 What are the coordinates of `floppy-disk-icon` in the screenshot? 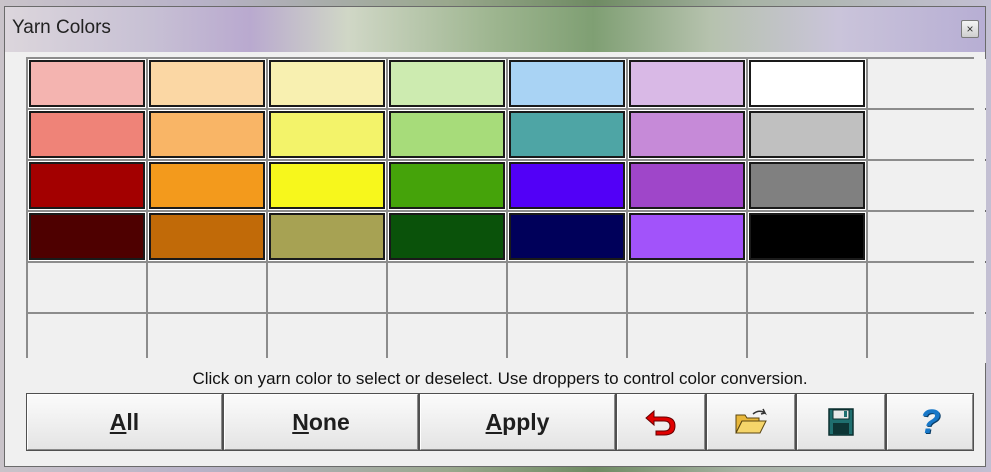 It's located at (841, 422).